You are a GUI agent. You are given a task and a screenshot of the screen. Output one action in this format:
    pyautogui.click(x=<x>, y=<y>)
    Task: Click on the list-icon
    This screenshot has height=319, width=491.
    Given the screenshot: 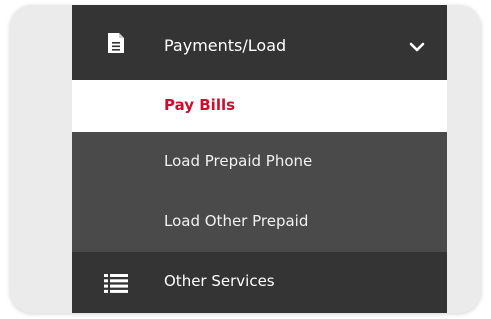 What is the action you would take?
    pyautogui.click(x=116, y=282)
    